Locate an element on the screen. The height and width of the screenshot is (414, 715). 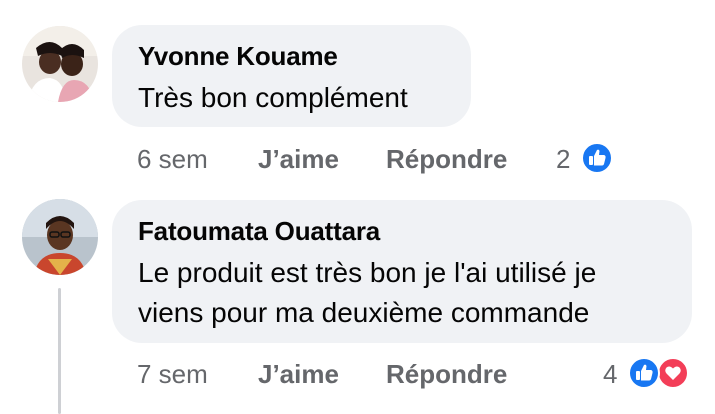
avatar-yvonne-kouame is located at coordinates (60, 64).